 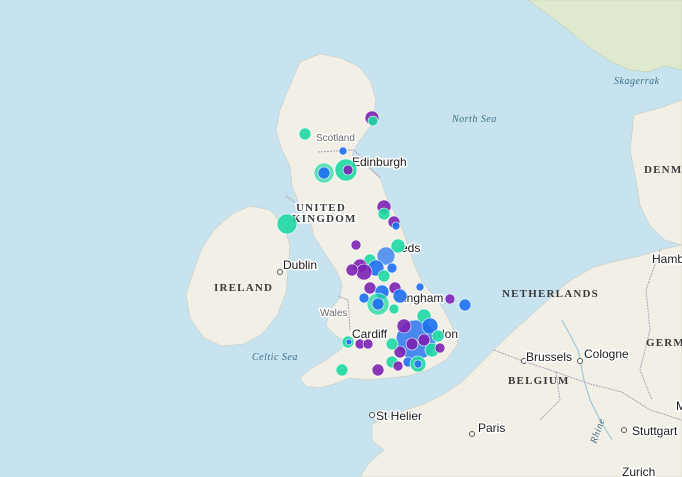 I want to click on label-st-helier: St Helier, so click(x=399, y=416).